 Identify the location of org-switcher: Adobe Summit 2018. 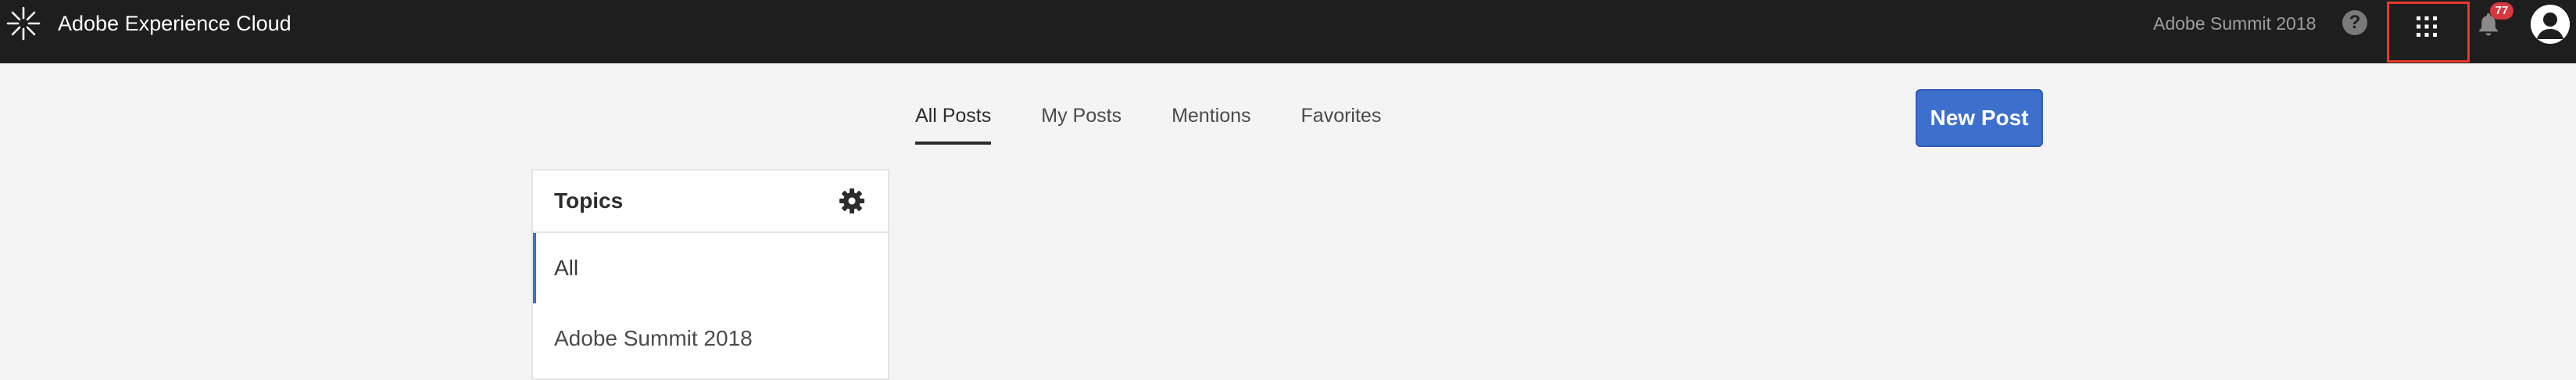
(2234, 23).